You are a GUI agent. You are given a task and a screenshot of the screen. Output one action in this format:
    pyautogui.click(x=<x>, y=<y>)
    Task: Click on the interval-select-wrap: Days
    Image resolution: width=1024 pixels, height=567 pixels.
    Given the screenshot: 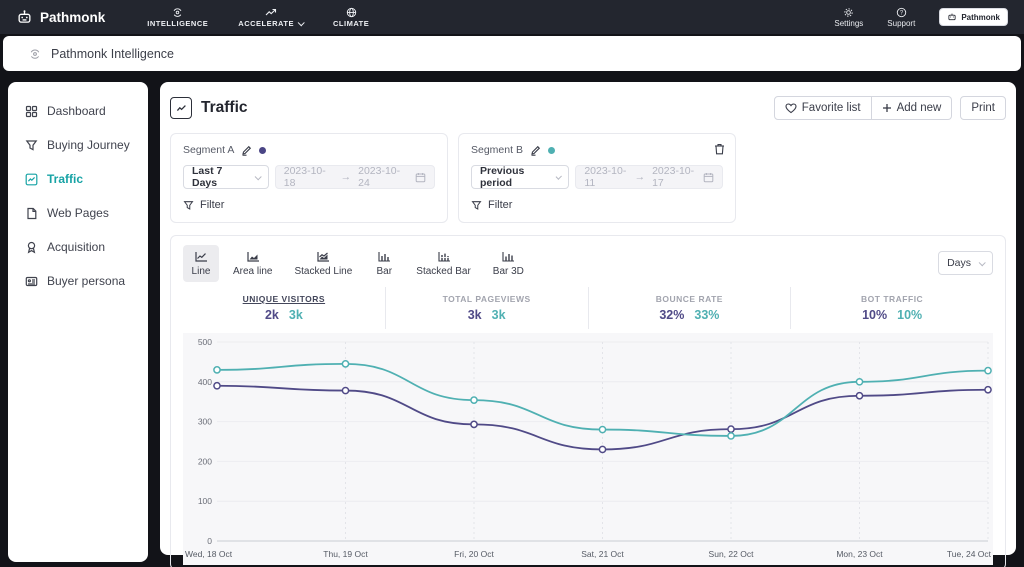 What is the action you would take?
    pyautogui.click(x=965, y=263)
    